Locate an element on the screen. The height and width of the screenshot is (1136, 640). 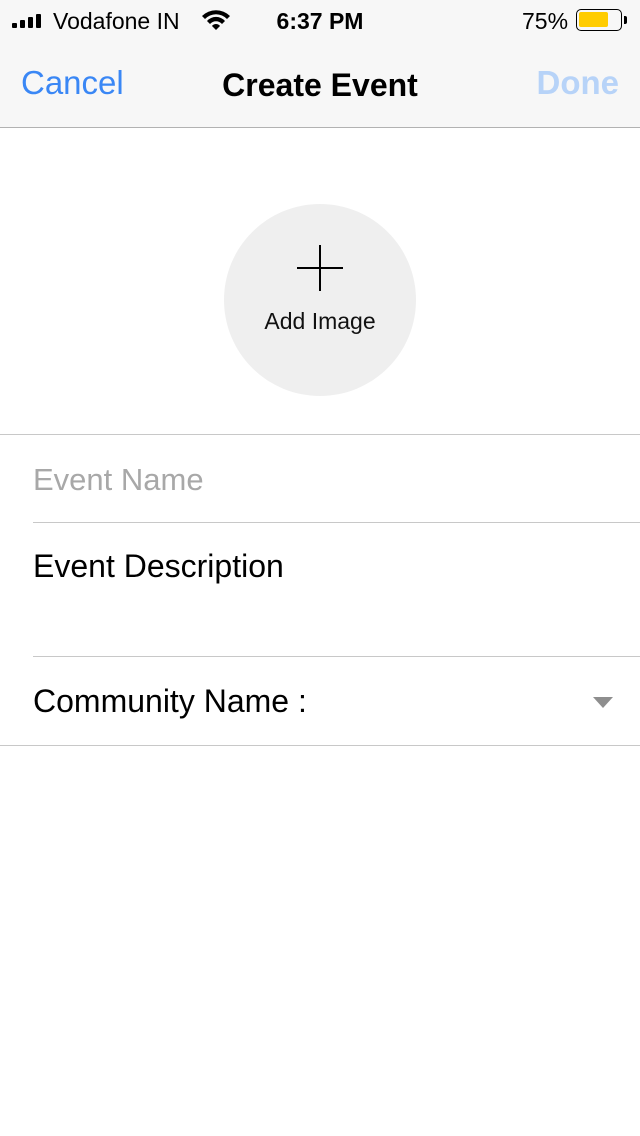
battery-percentage: 75% is located at coordinates (545, 21).